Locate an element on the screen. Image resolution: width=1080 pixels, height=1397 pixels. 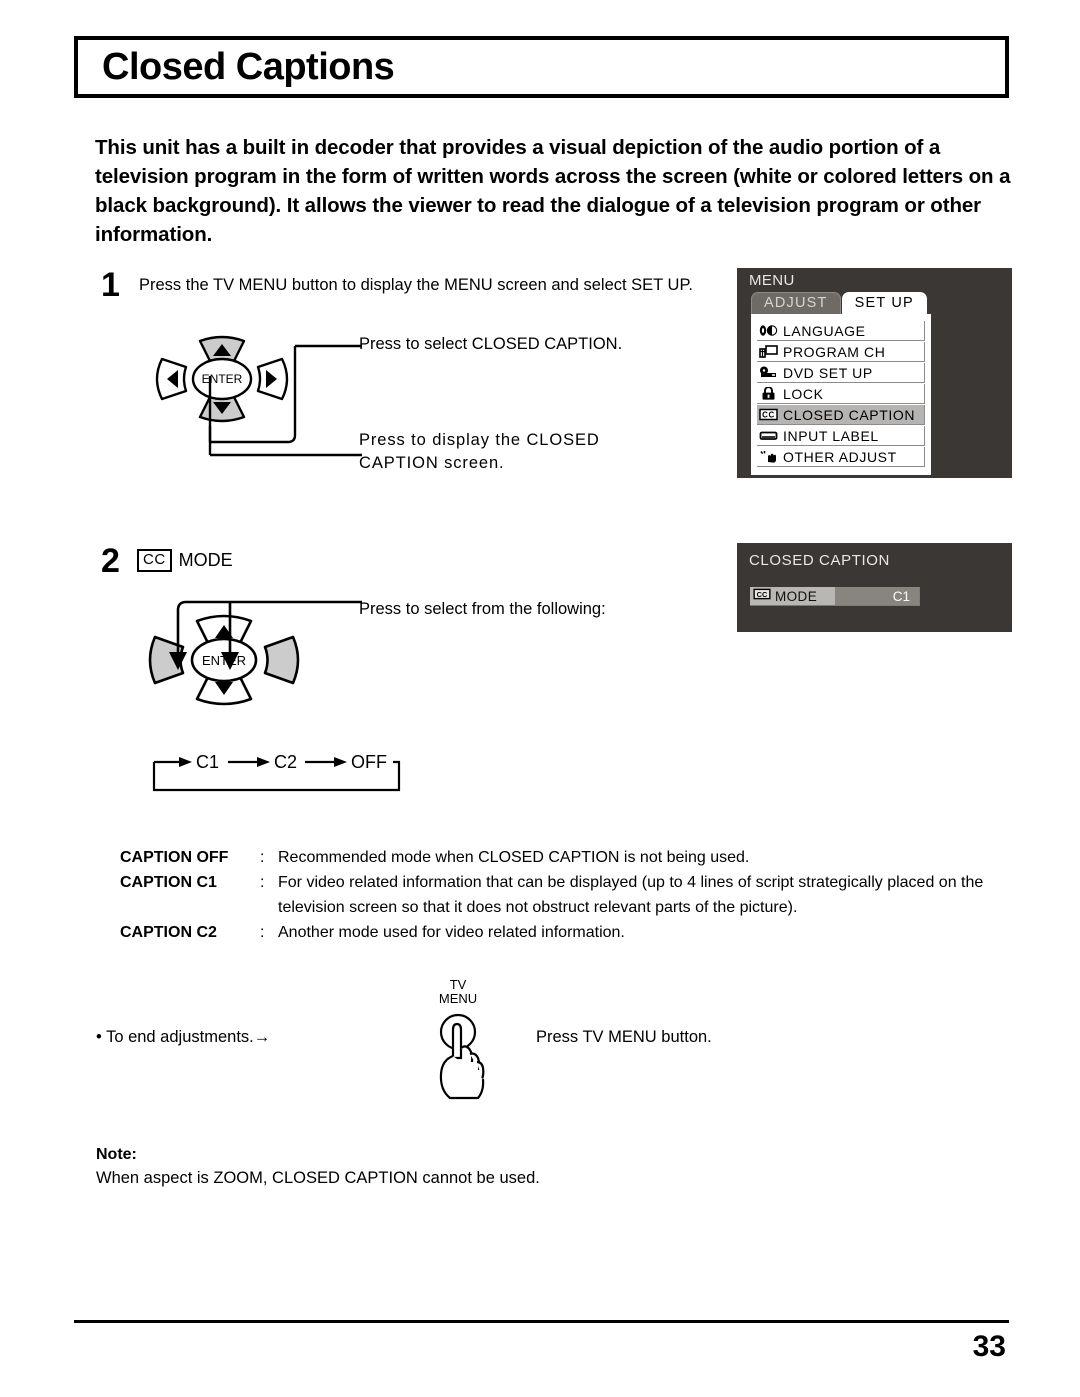
menu-item-label: DVD SET UP is located at coordinates (828, 372).